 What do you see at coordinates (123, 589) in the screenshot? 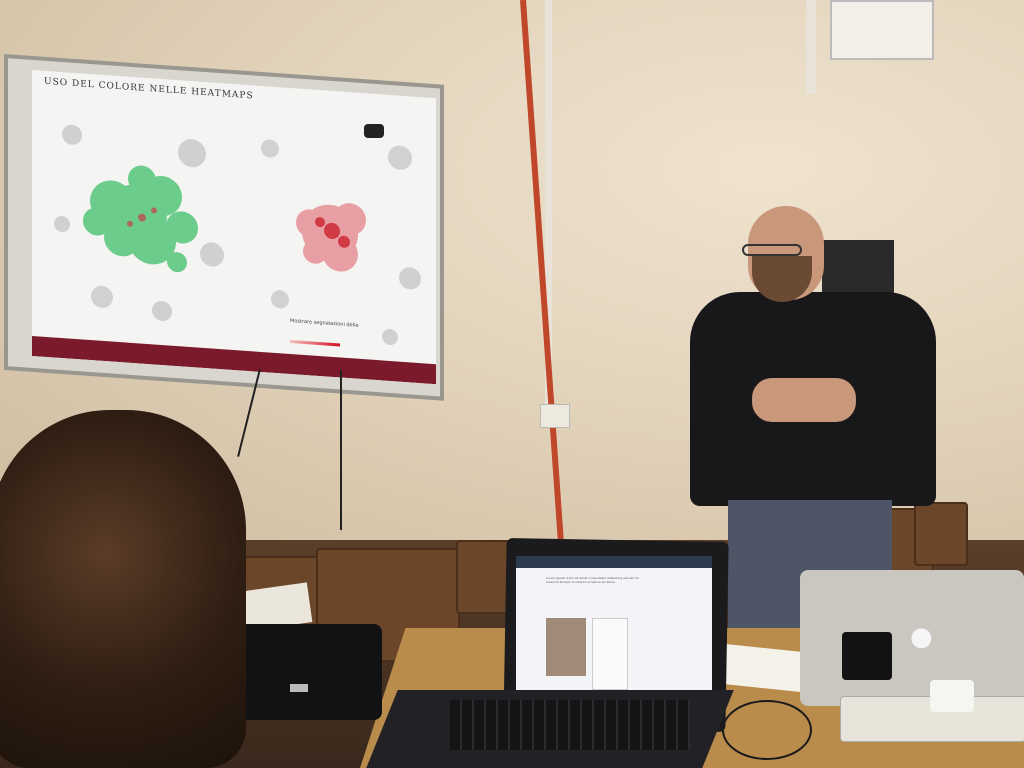
I see `viewer-head` at bounding box center [123, 589].